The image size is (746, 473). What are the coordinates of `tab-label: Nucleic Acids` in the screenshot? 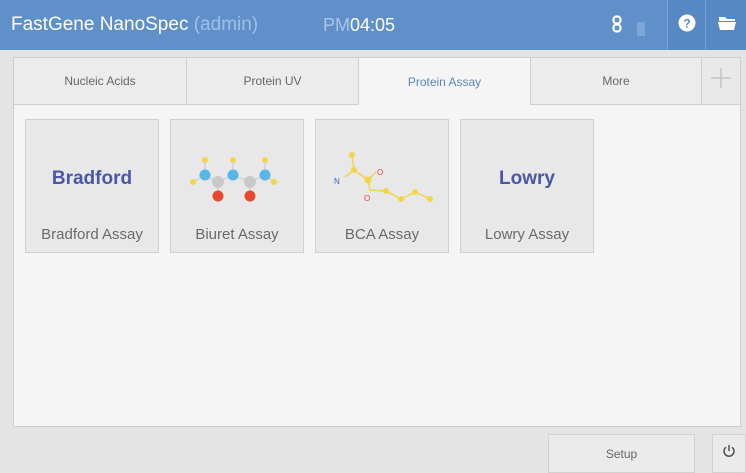 It's located at (100, 81).